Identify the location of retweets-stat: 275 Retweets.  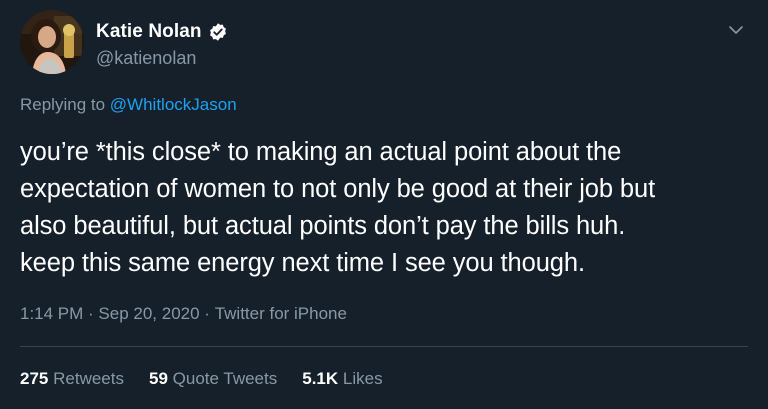
(72, 379).